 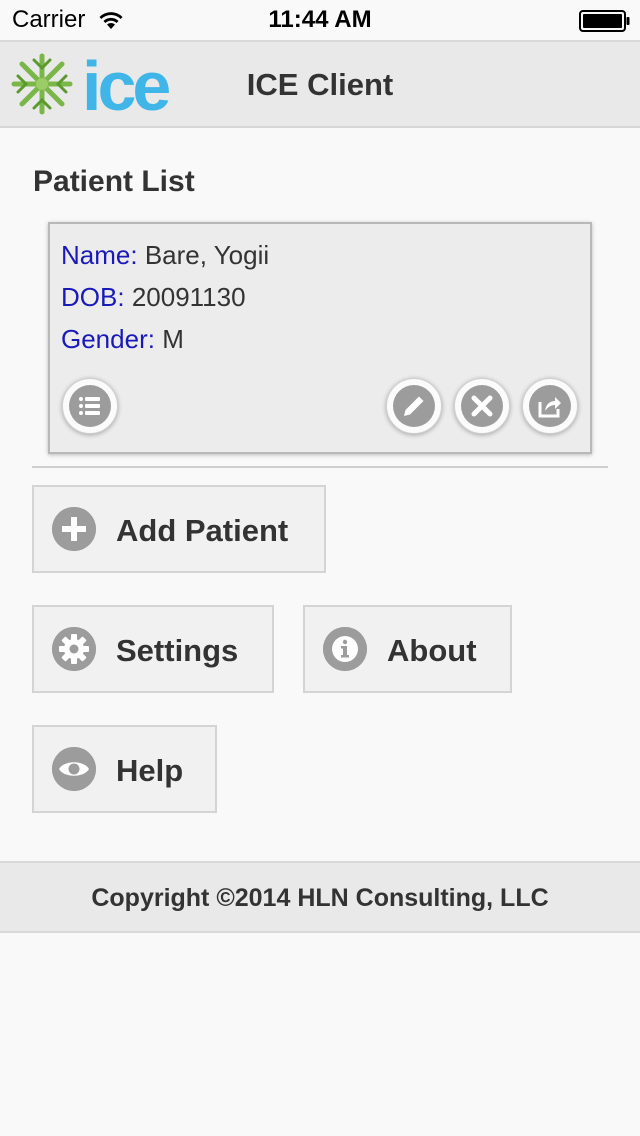 I want to click on gender-label: Gender:, so click(x=108, y=339).